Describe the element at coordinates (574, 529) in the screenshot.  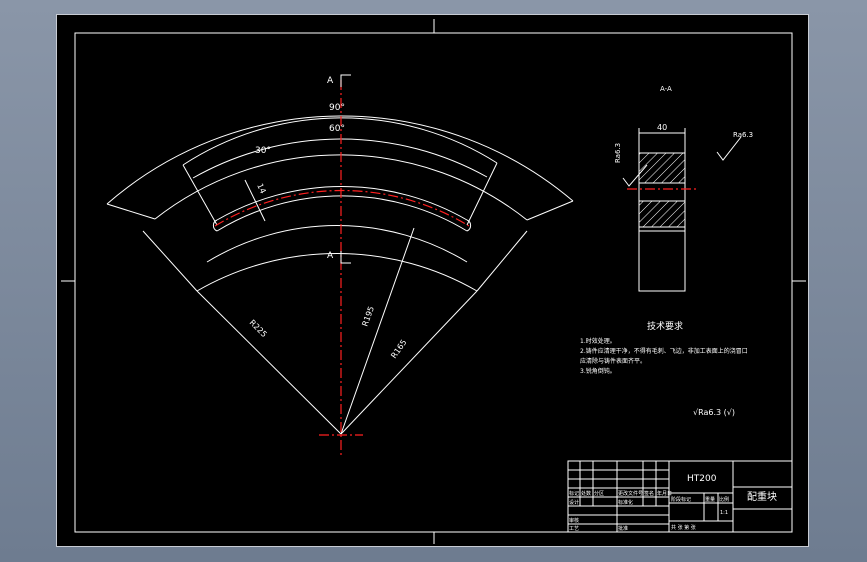
I see `tb-craft: 工艺` at that location.